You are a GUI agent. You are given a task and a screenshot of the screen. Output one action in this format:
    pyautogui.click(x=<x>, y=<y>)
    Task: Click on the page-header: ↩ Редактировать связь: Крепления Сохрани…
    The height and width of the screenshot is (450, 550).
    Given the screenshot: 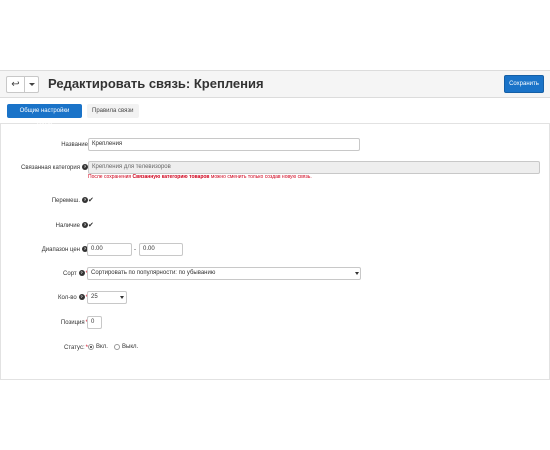 What is the action you would take?
    pyautogui.click(x=275, y=84)
    